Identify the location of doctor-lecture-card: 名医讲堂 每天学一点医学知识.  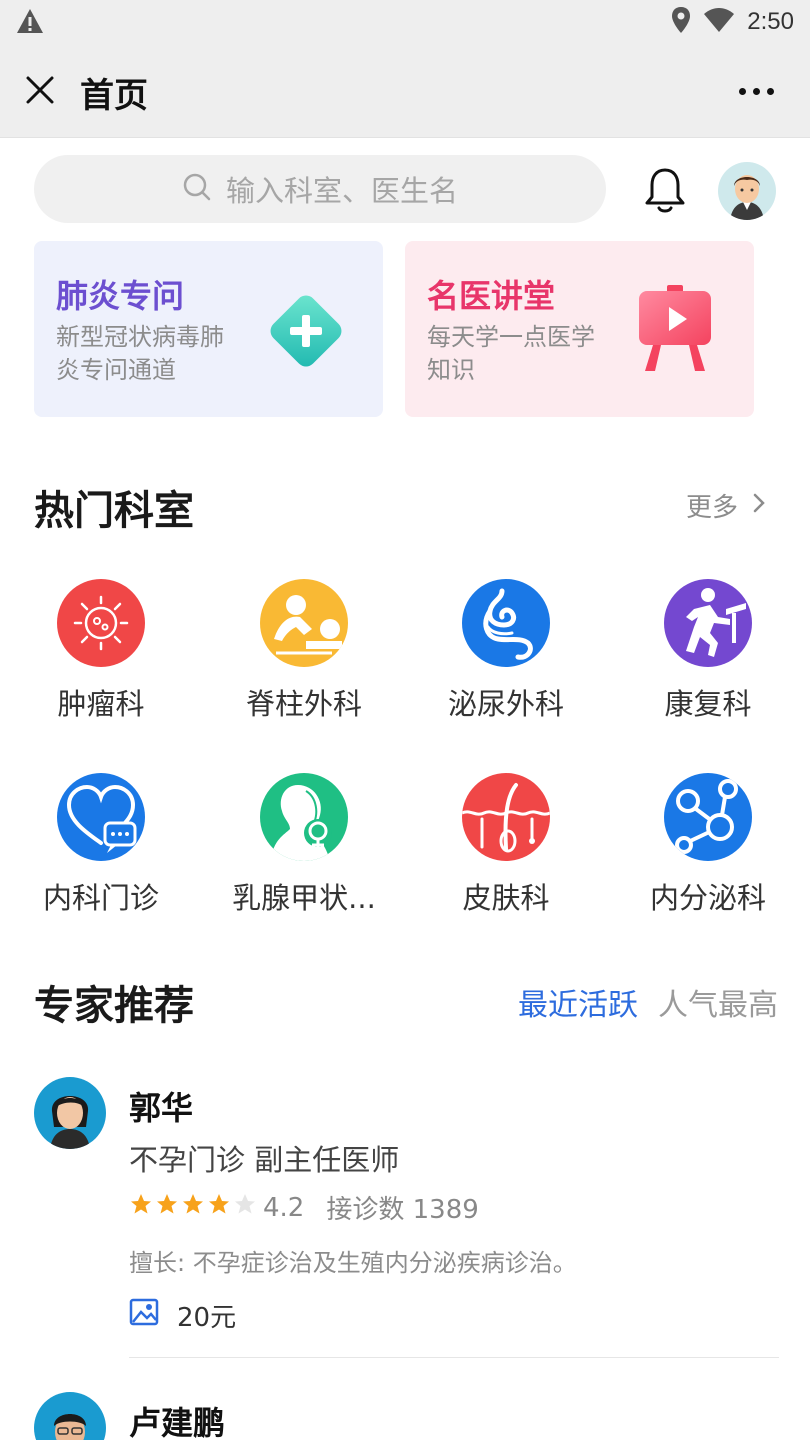
(579, 329).